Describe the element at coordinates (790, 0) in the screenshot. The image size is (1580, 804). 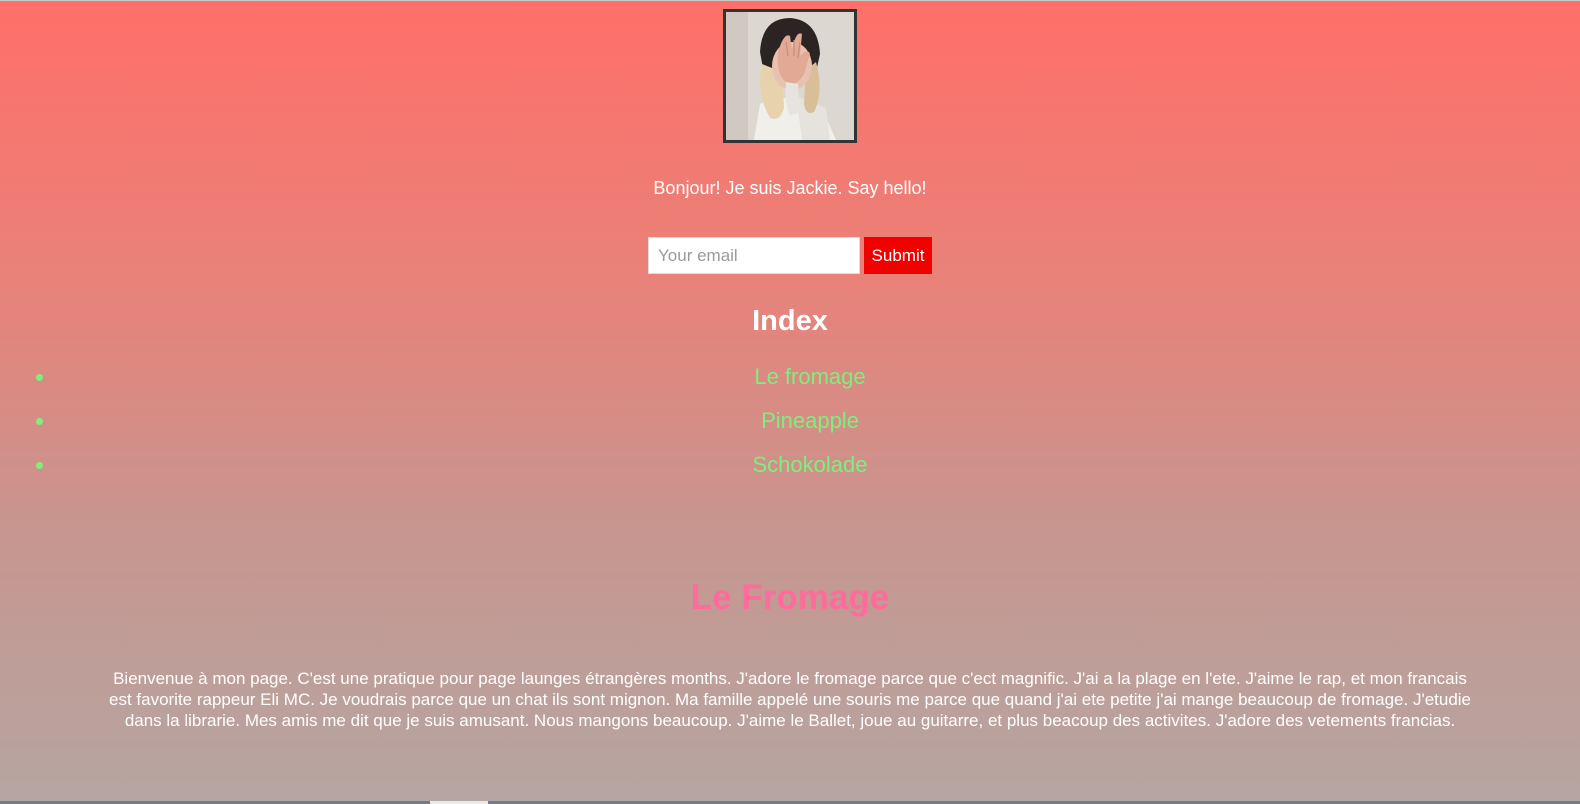
I see `top-edge` at that location.